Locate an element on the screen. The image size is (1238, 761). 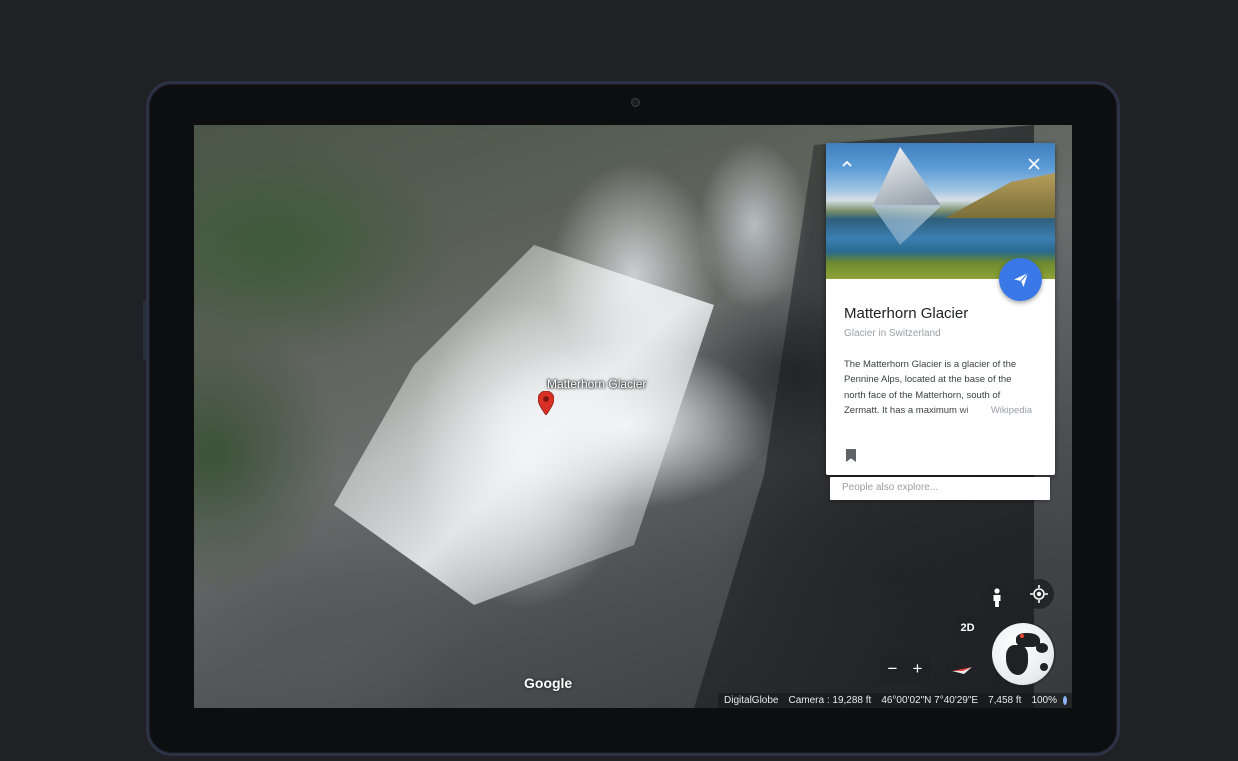
ground-elevation: 7,458 ft is located at coordinates (1005, 700).